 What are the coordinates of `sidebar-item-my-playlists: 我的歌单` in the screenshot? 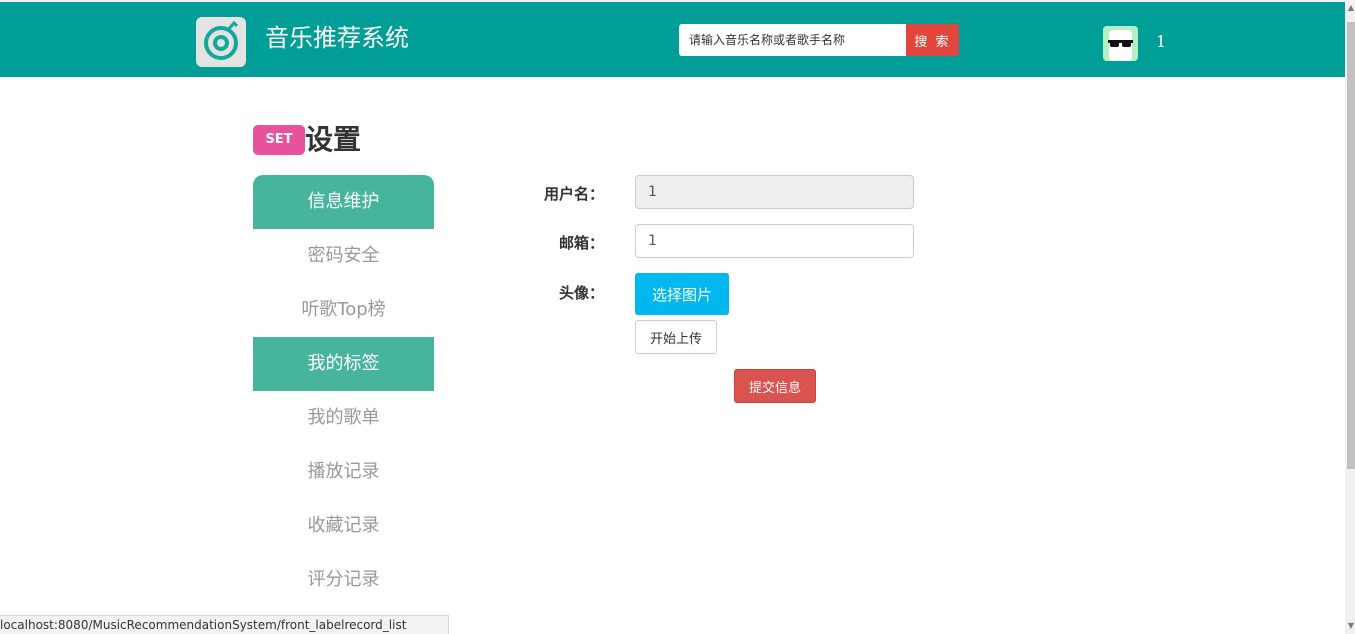 It's located at (343, 418).